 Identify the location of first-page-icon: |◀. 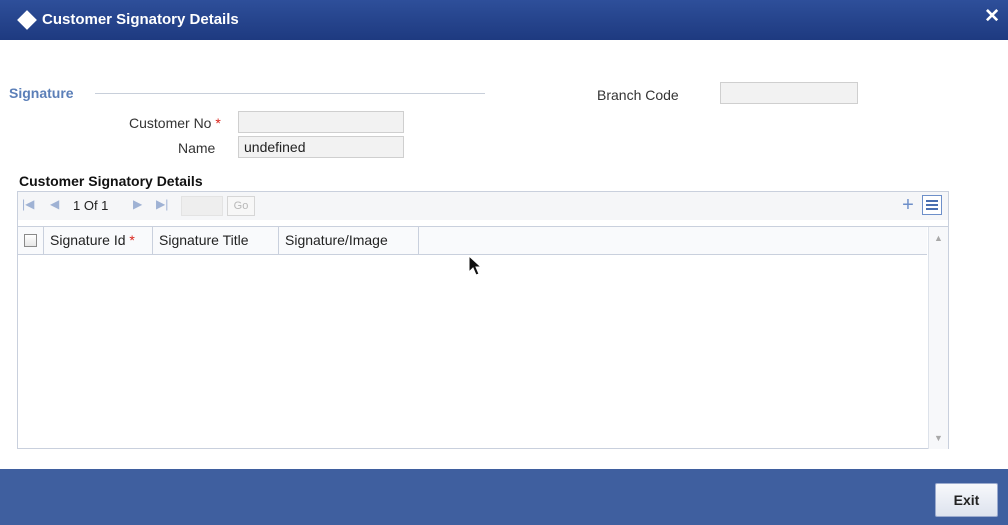
(28, 204).